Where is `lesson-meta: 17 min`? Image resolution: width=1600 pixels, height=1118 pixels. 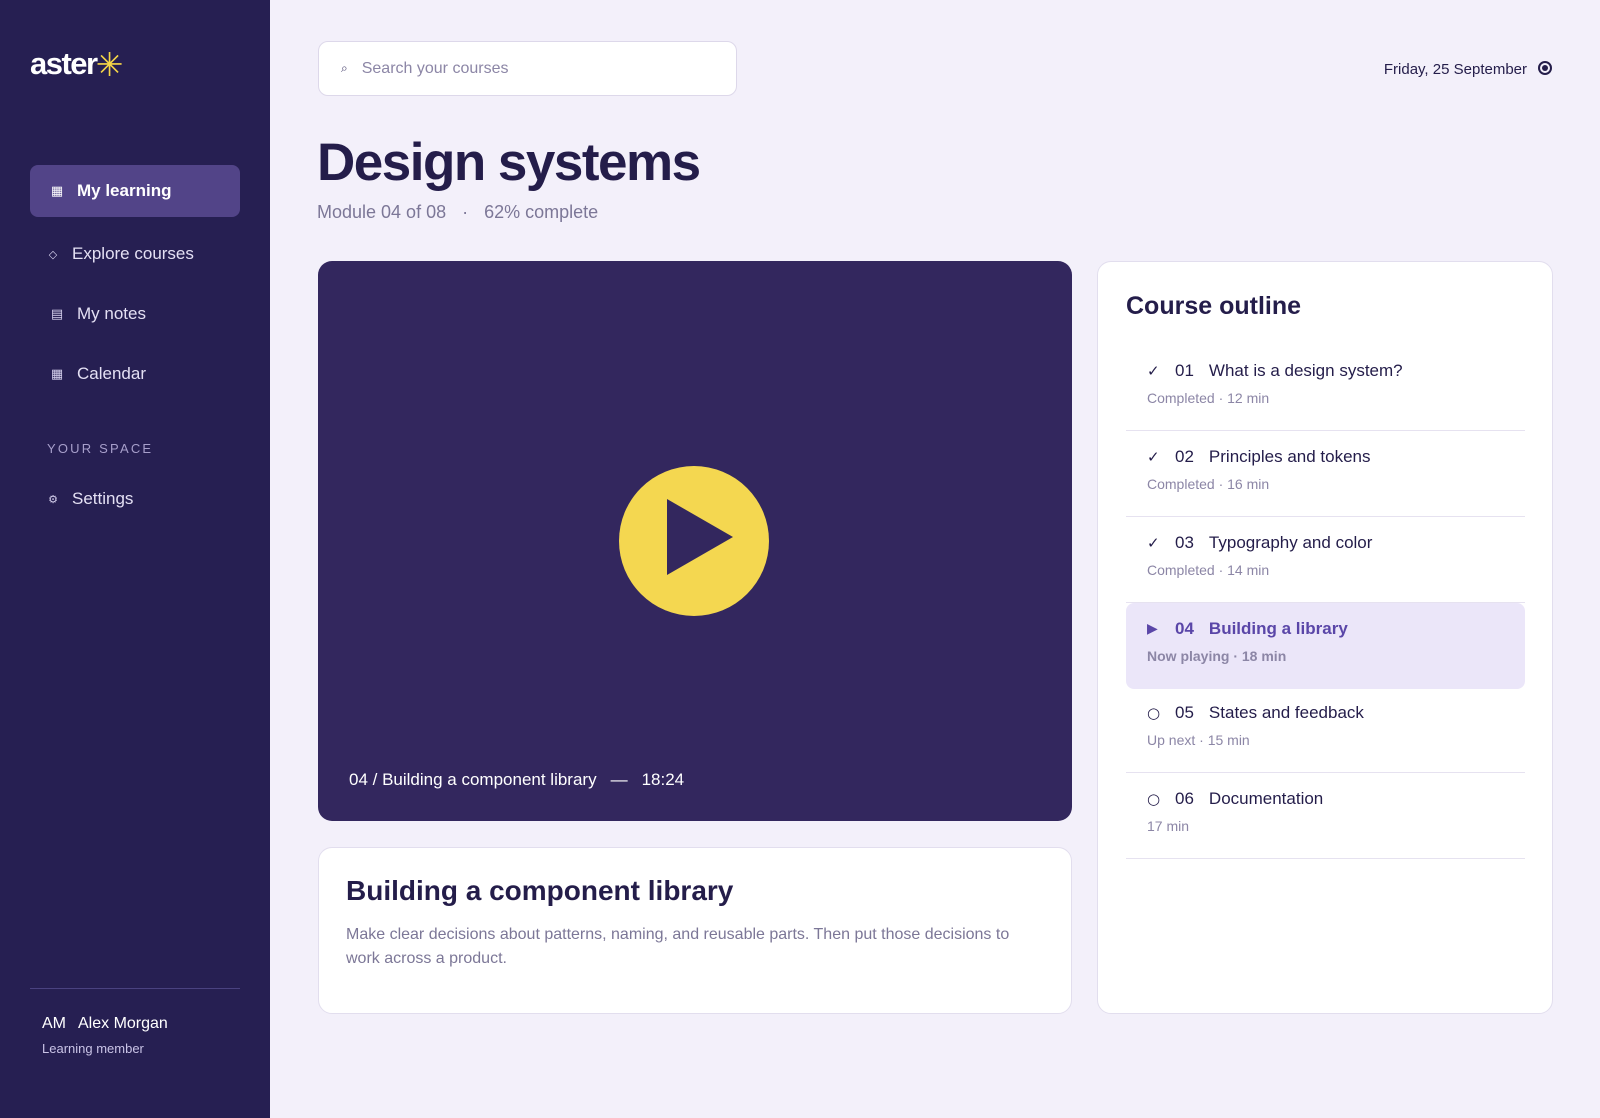 lesson-meta: 17 min is located at coordinates (1168, 826).